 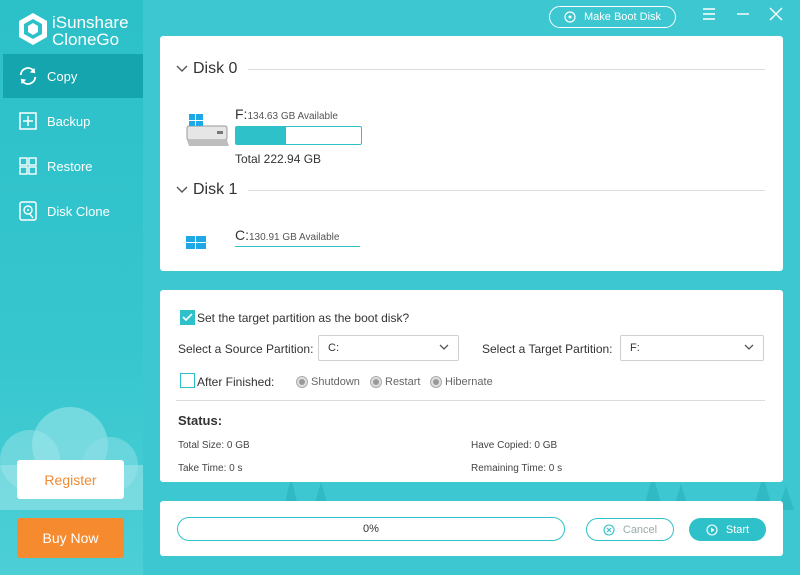 I want to click on source-partition-select: C:, so click(x=388, y=348).